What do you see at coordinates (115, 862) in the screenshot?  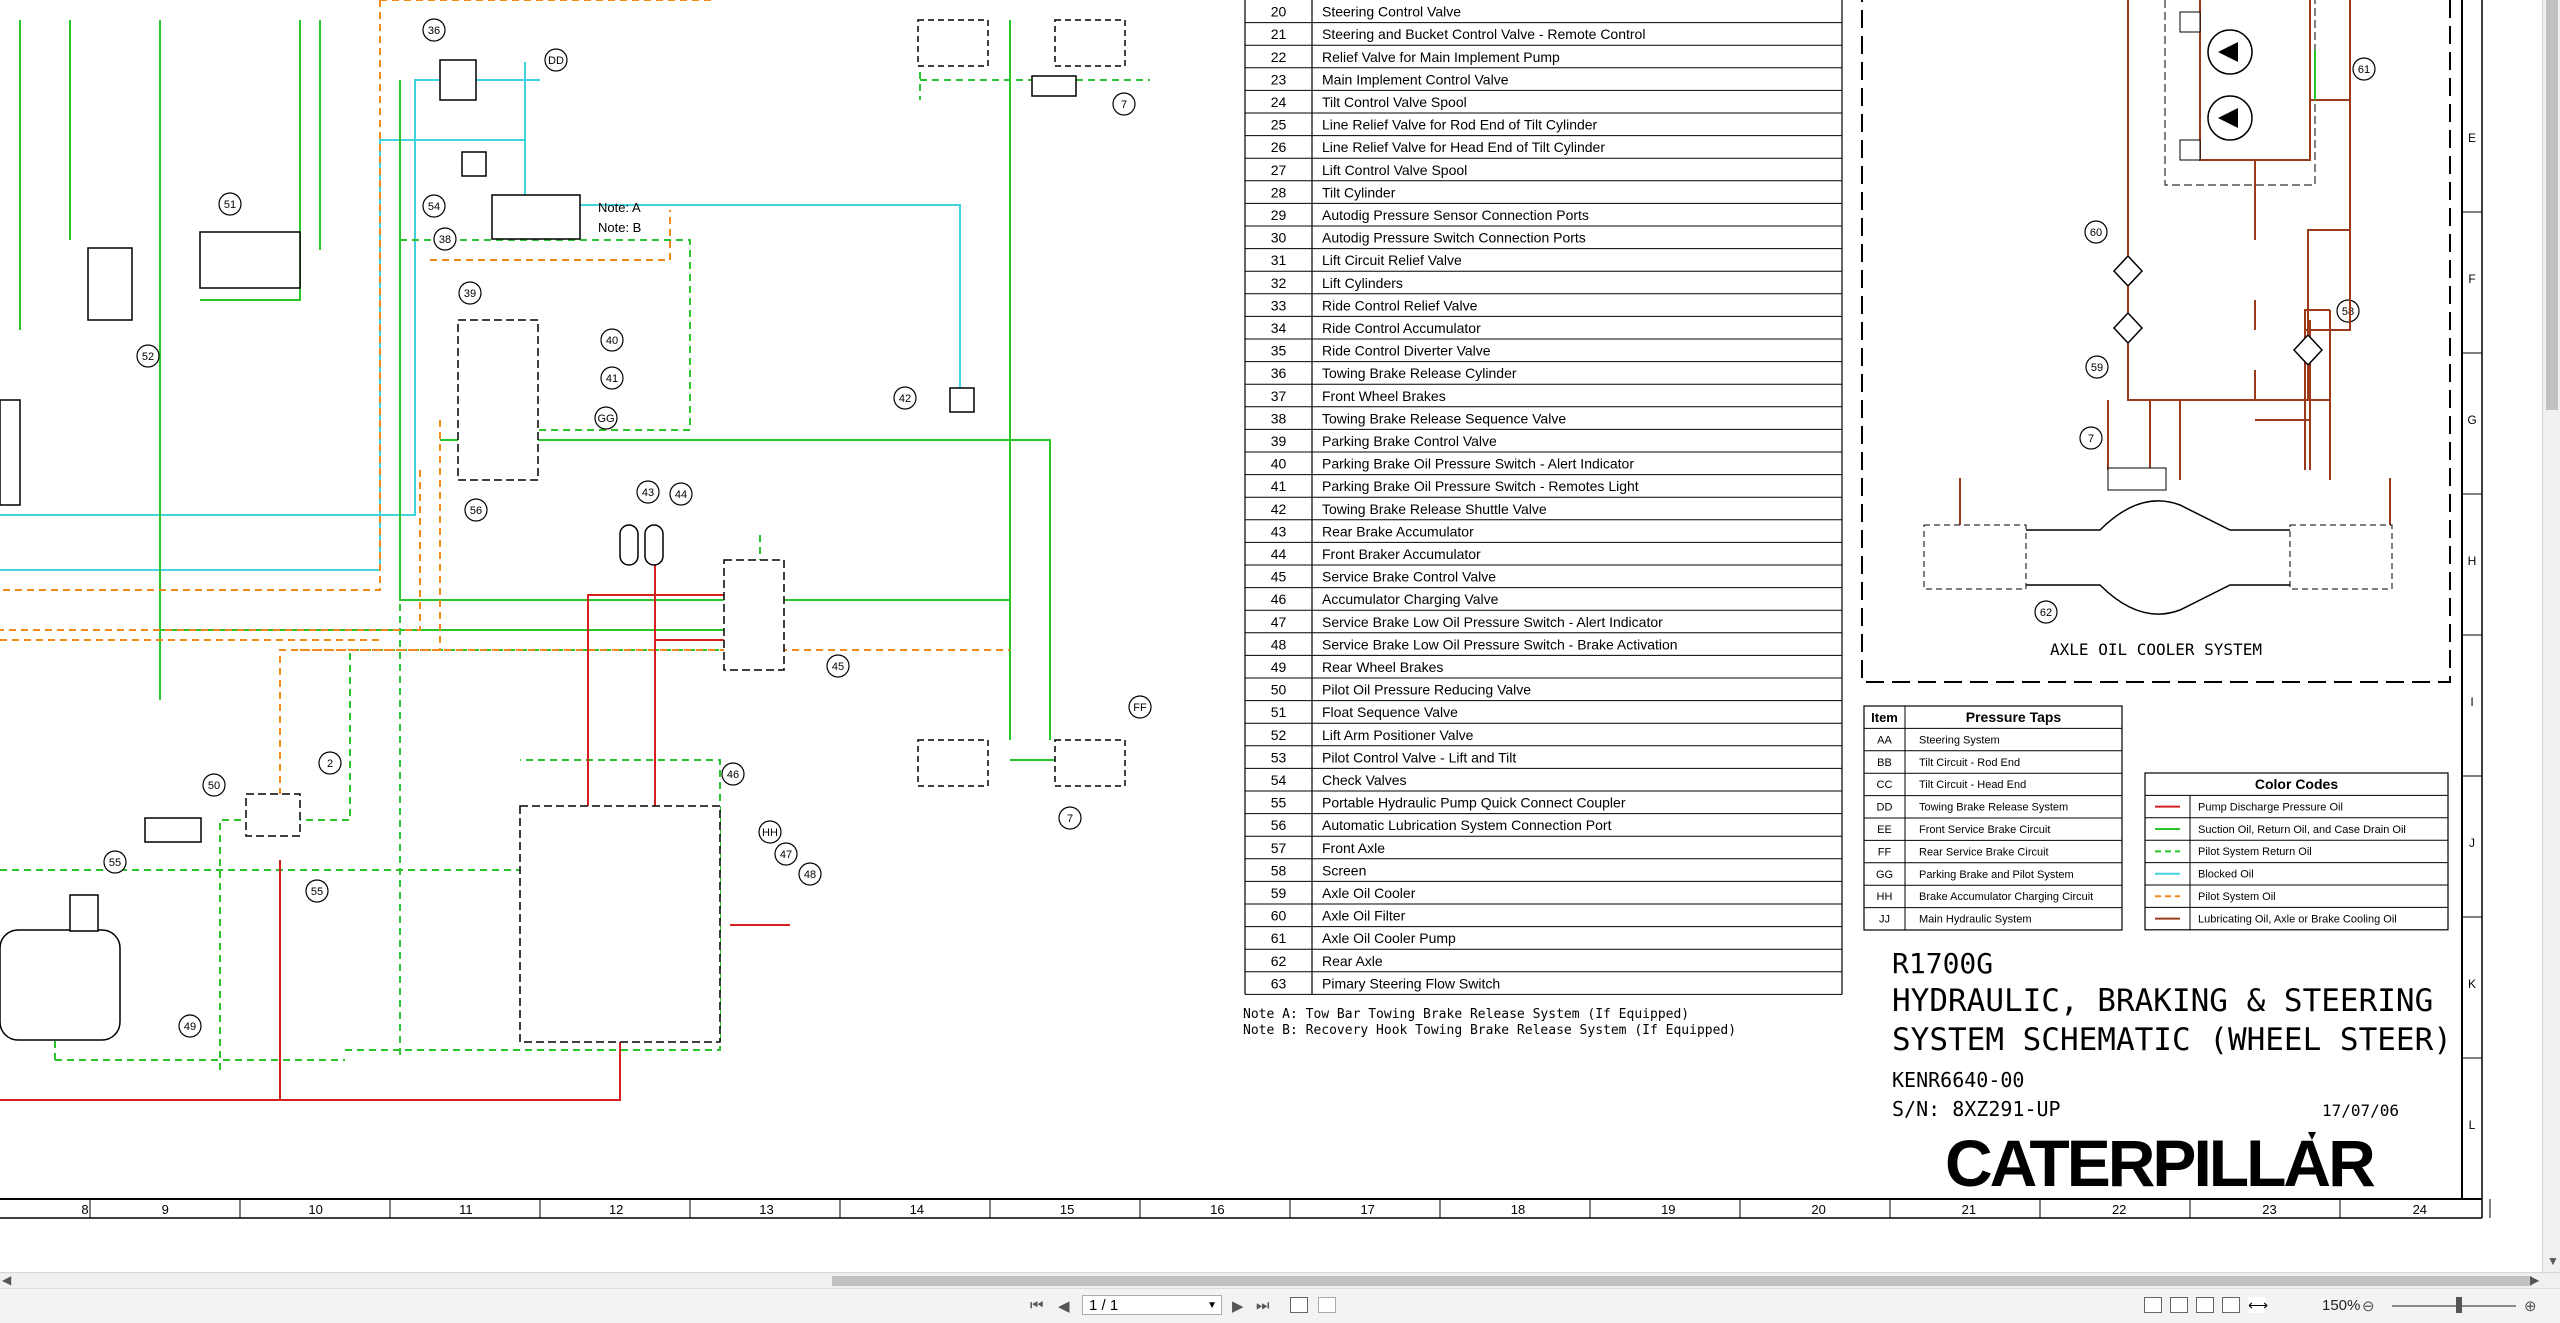 I see `callout-bubble: 55` at bounding box center [115, 862].